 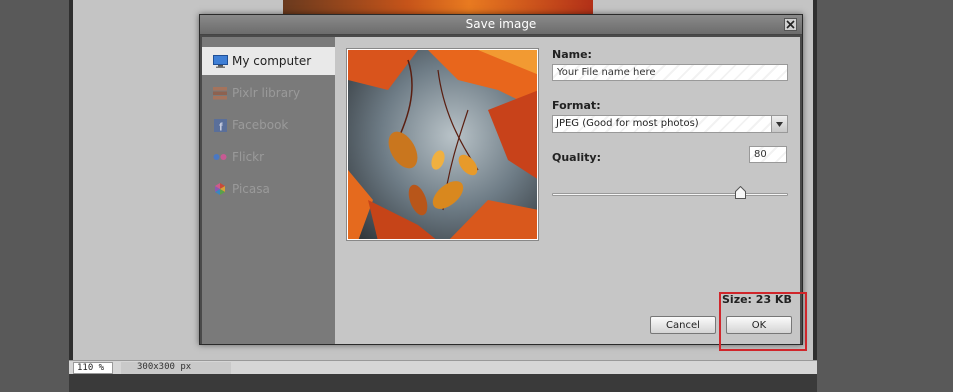 I want to click on close-button, so click(x=790, y=24).